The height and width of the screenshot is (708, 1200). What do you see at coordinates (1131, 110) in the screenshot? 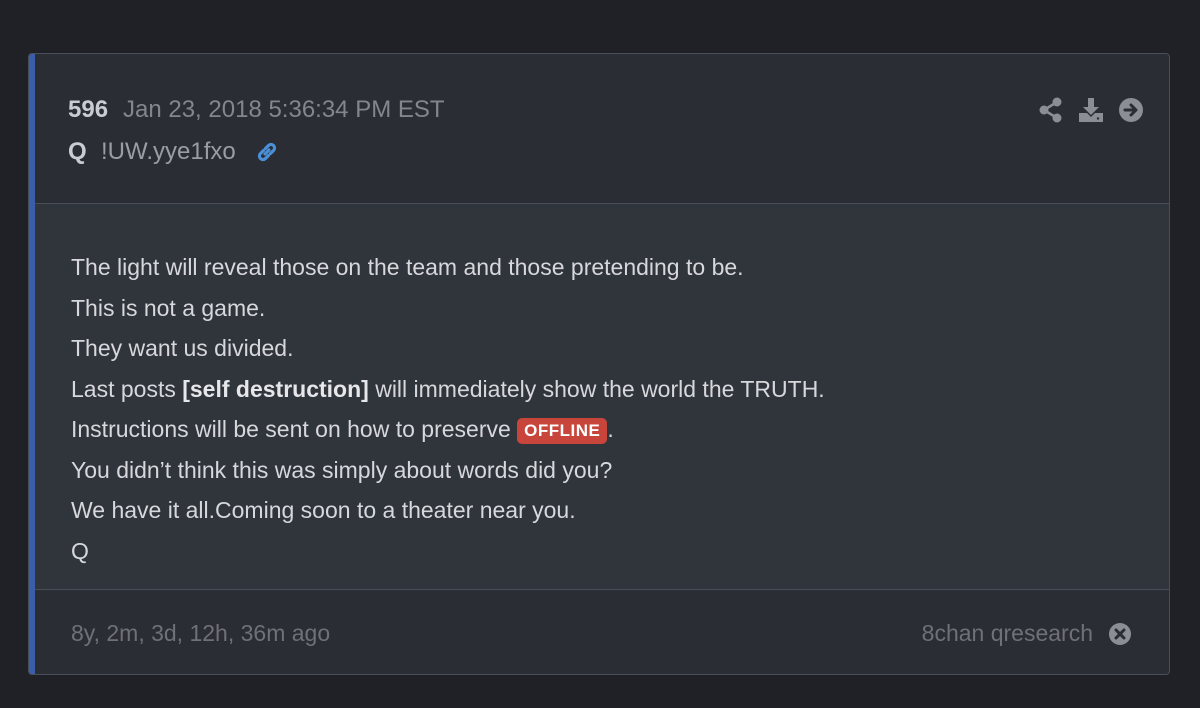
I see `arrow-right-circle-icon` at bounding box center [1131, 110].